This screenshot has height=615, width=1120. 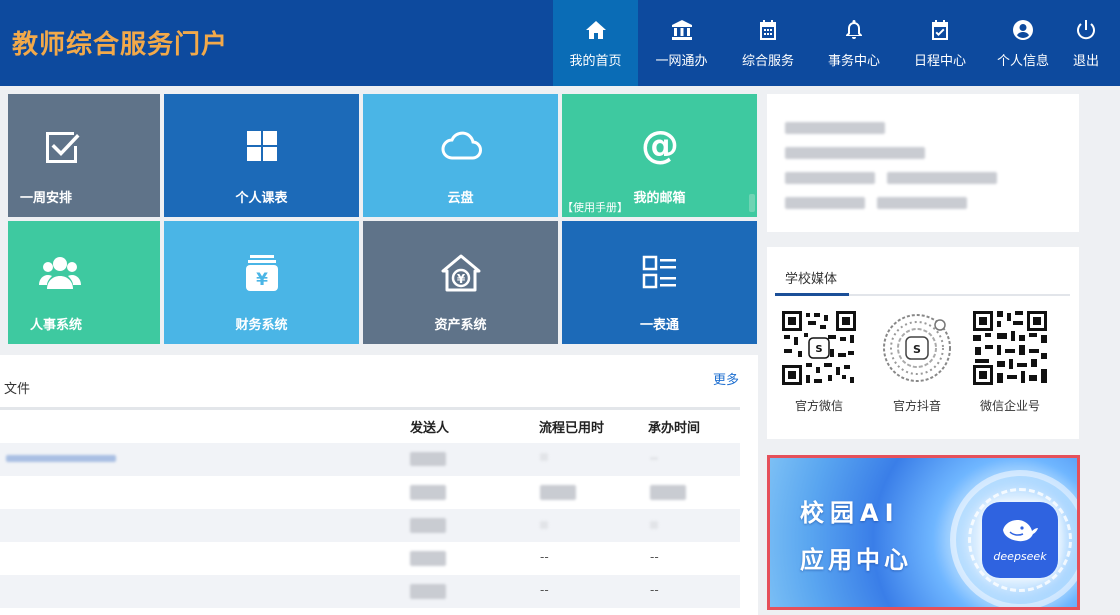 I want to click on col-handle-time: 承办时间, so click(x=674, y=428).